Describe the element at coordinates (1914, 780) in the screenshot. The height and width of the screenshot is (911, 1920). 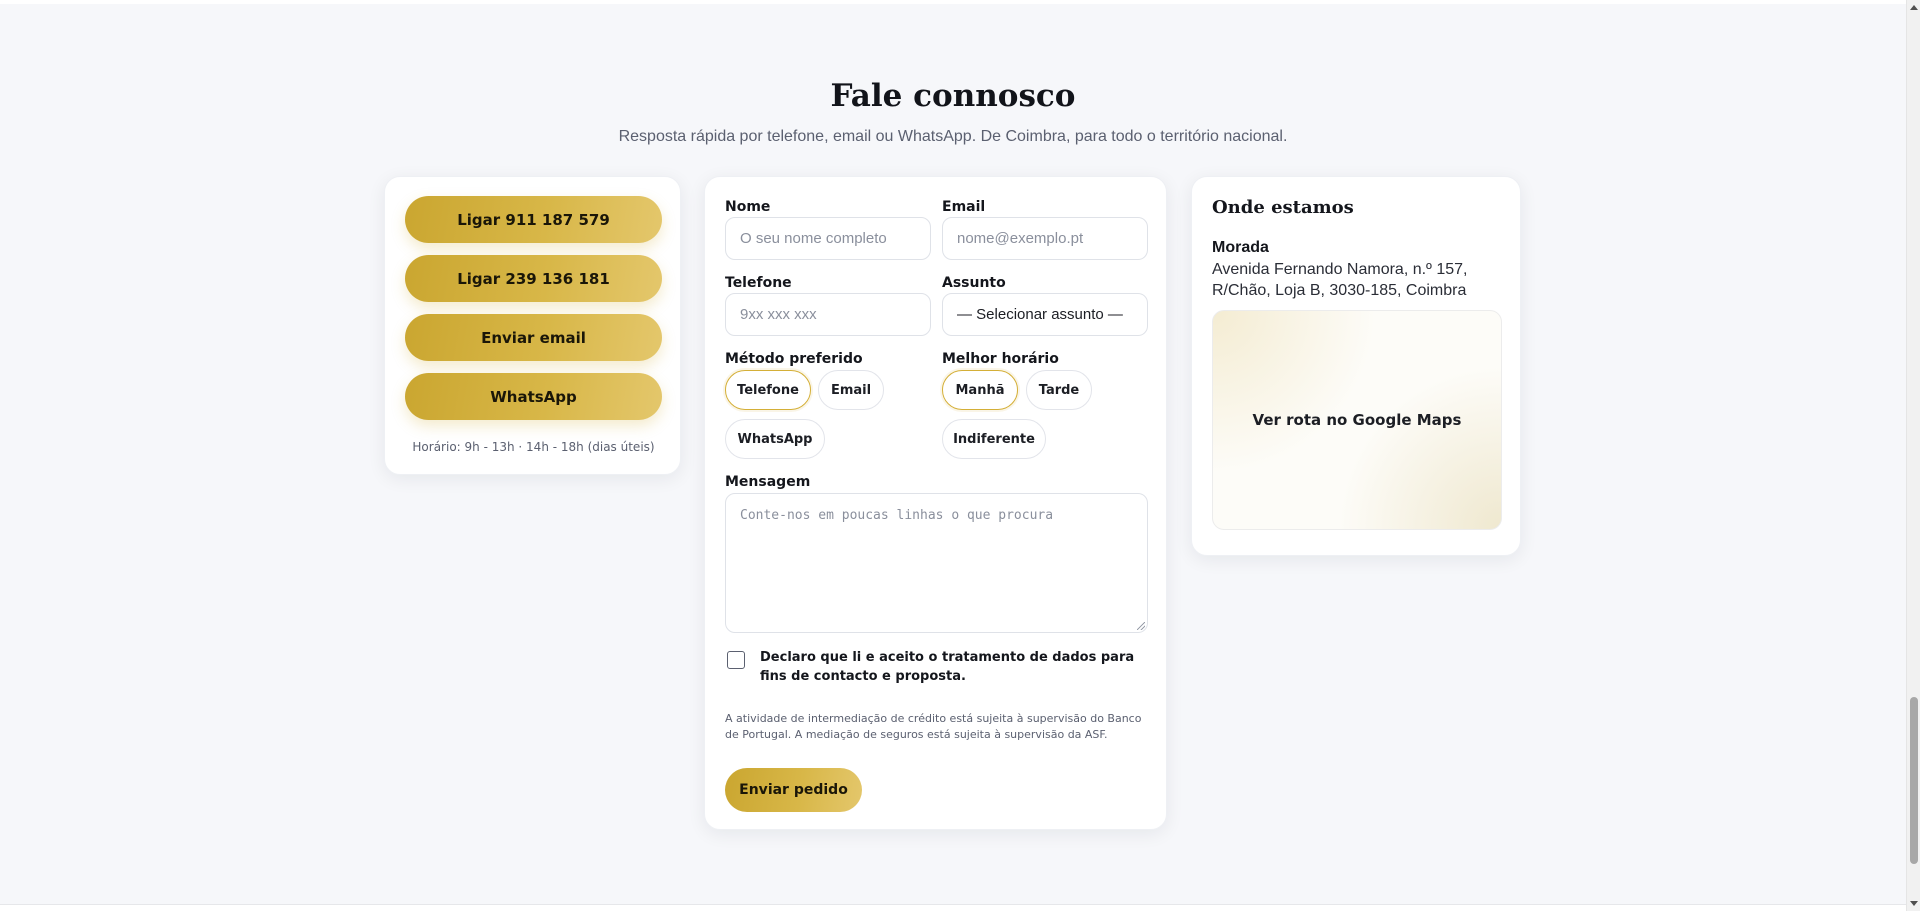
I see `scrollbar-thumb` at that location.